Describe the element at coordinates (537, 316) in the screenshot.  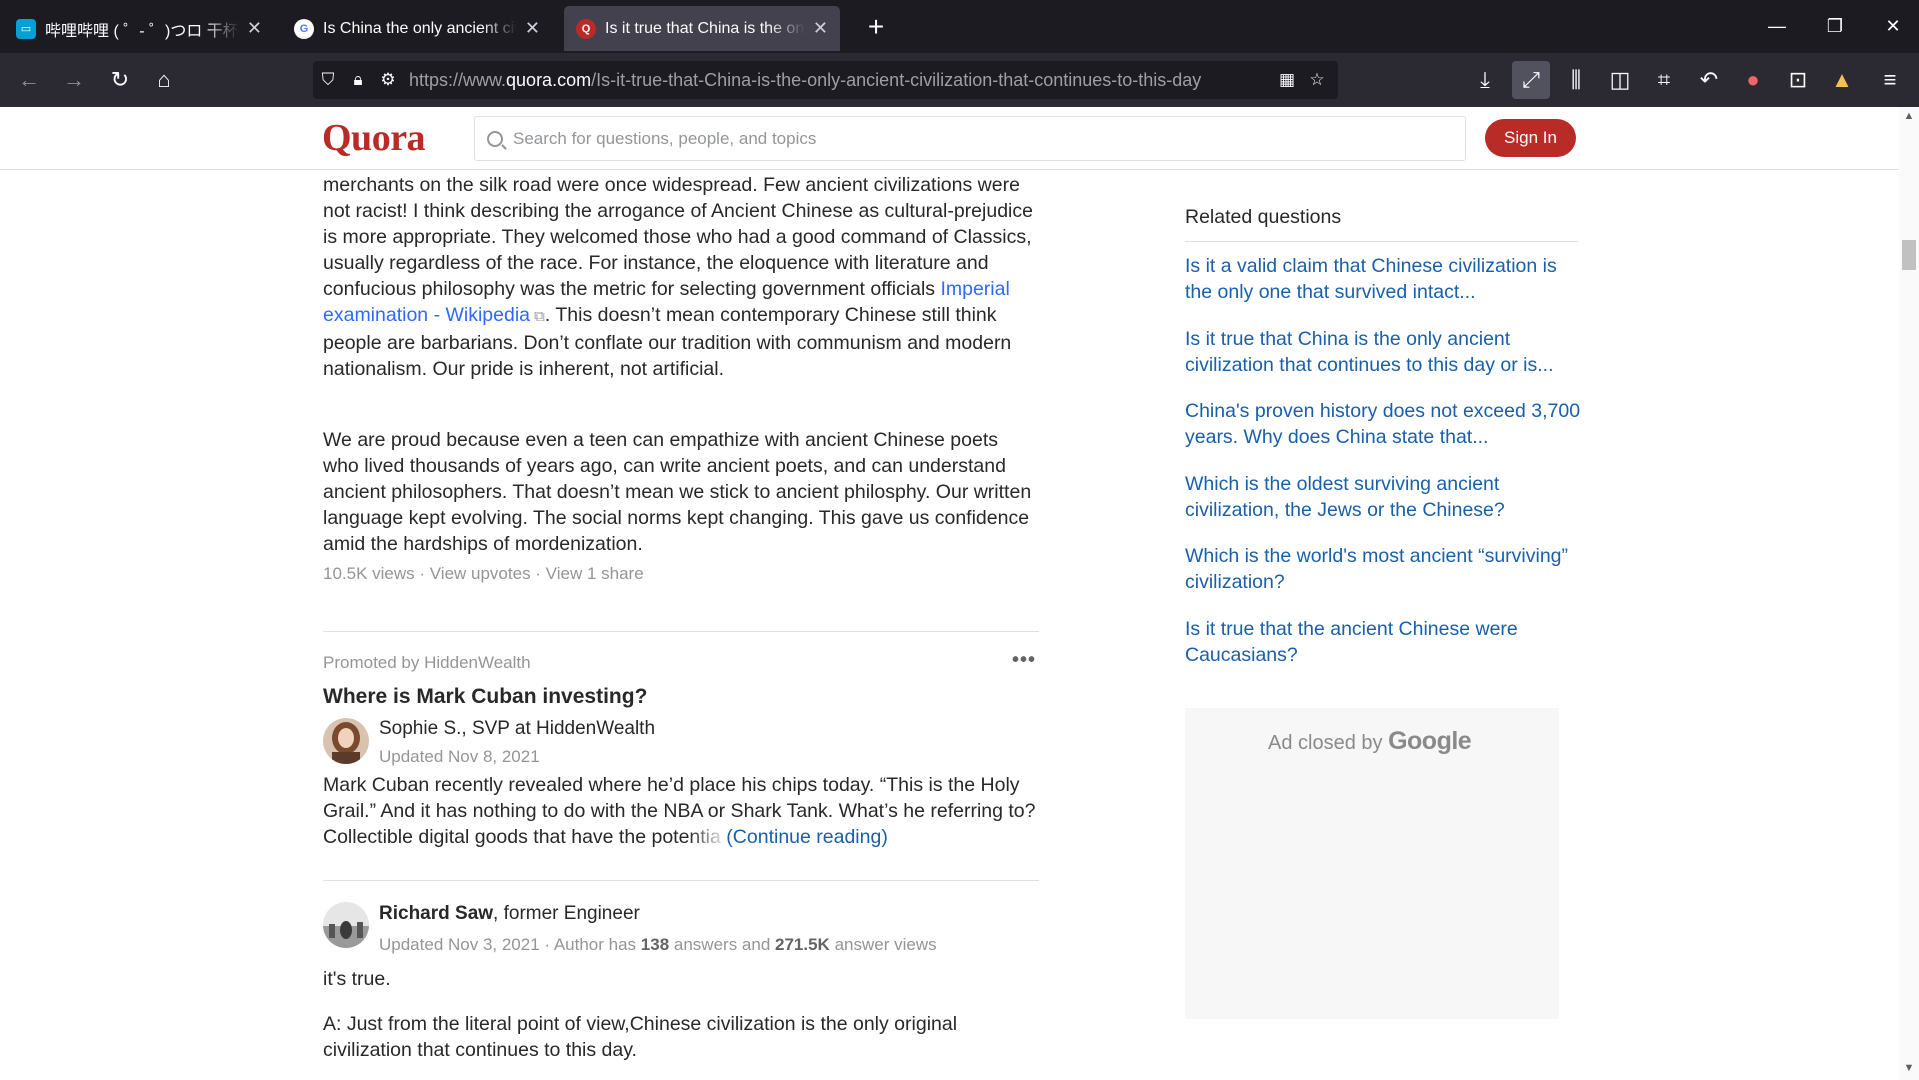
I see `external-link-icon: ⧉` at that location.